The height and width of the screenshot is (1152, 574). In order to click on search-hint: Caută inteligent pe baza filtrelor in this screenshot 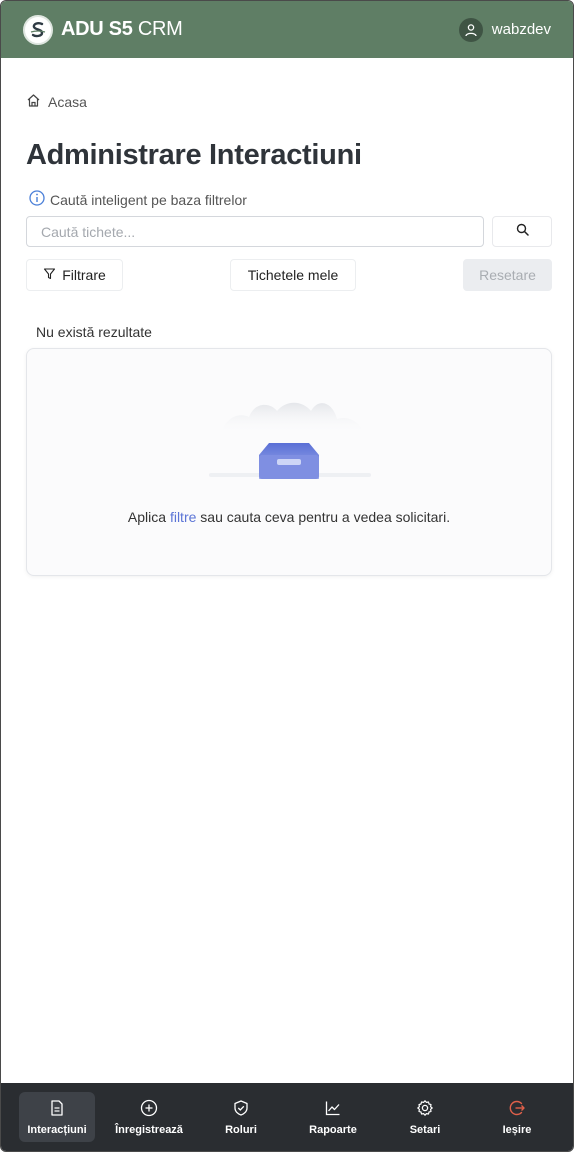, I will do `click(138, 199)`.